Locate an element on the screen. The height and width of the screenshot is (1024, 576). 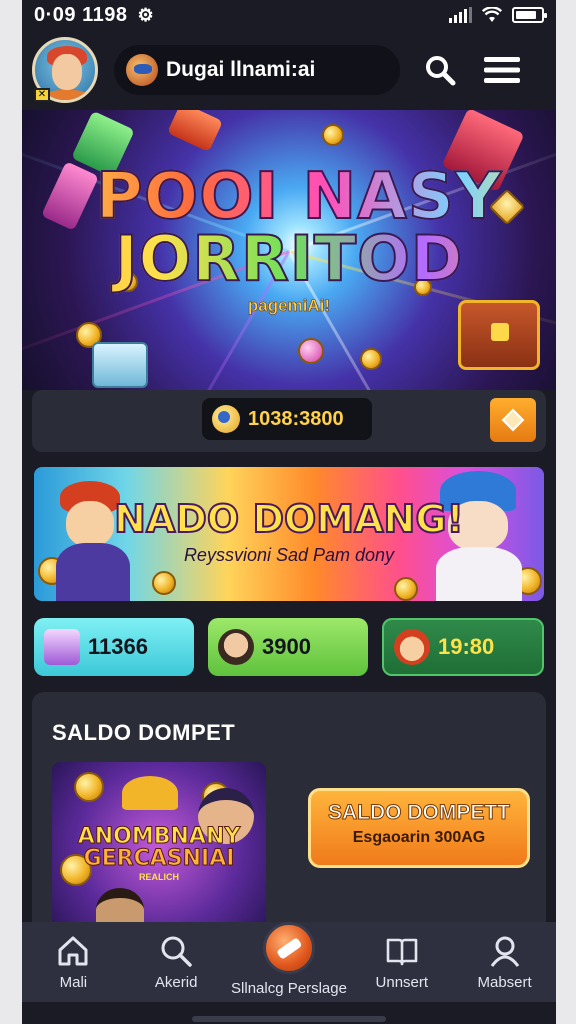
treasure-chest-icon is located at coordinates (499, 335).